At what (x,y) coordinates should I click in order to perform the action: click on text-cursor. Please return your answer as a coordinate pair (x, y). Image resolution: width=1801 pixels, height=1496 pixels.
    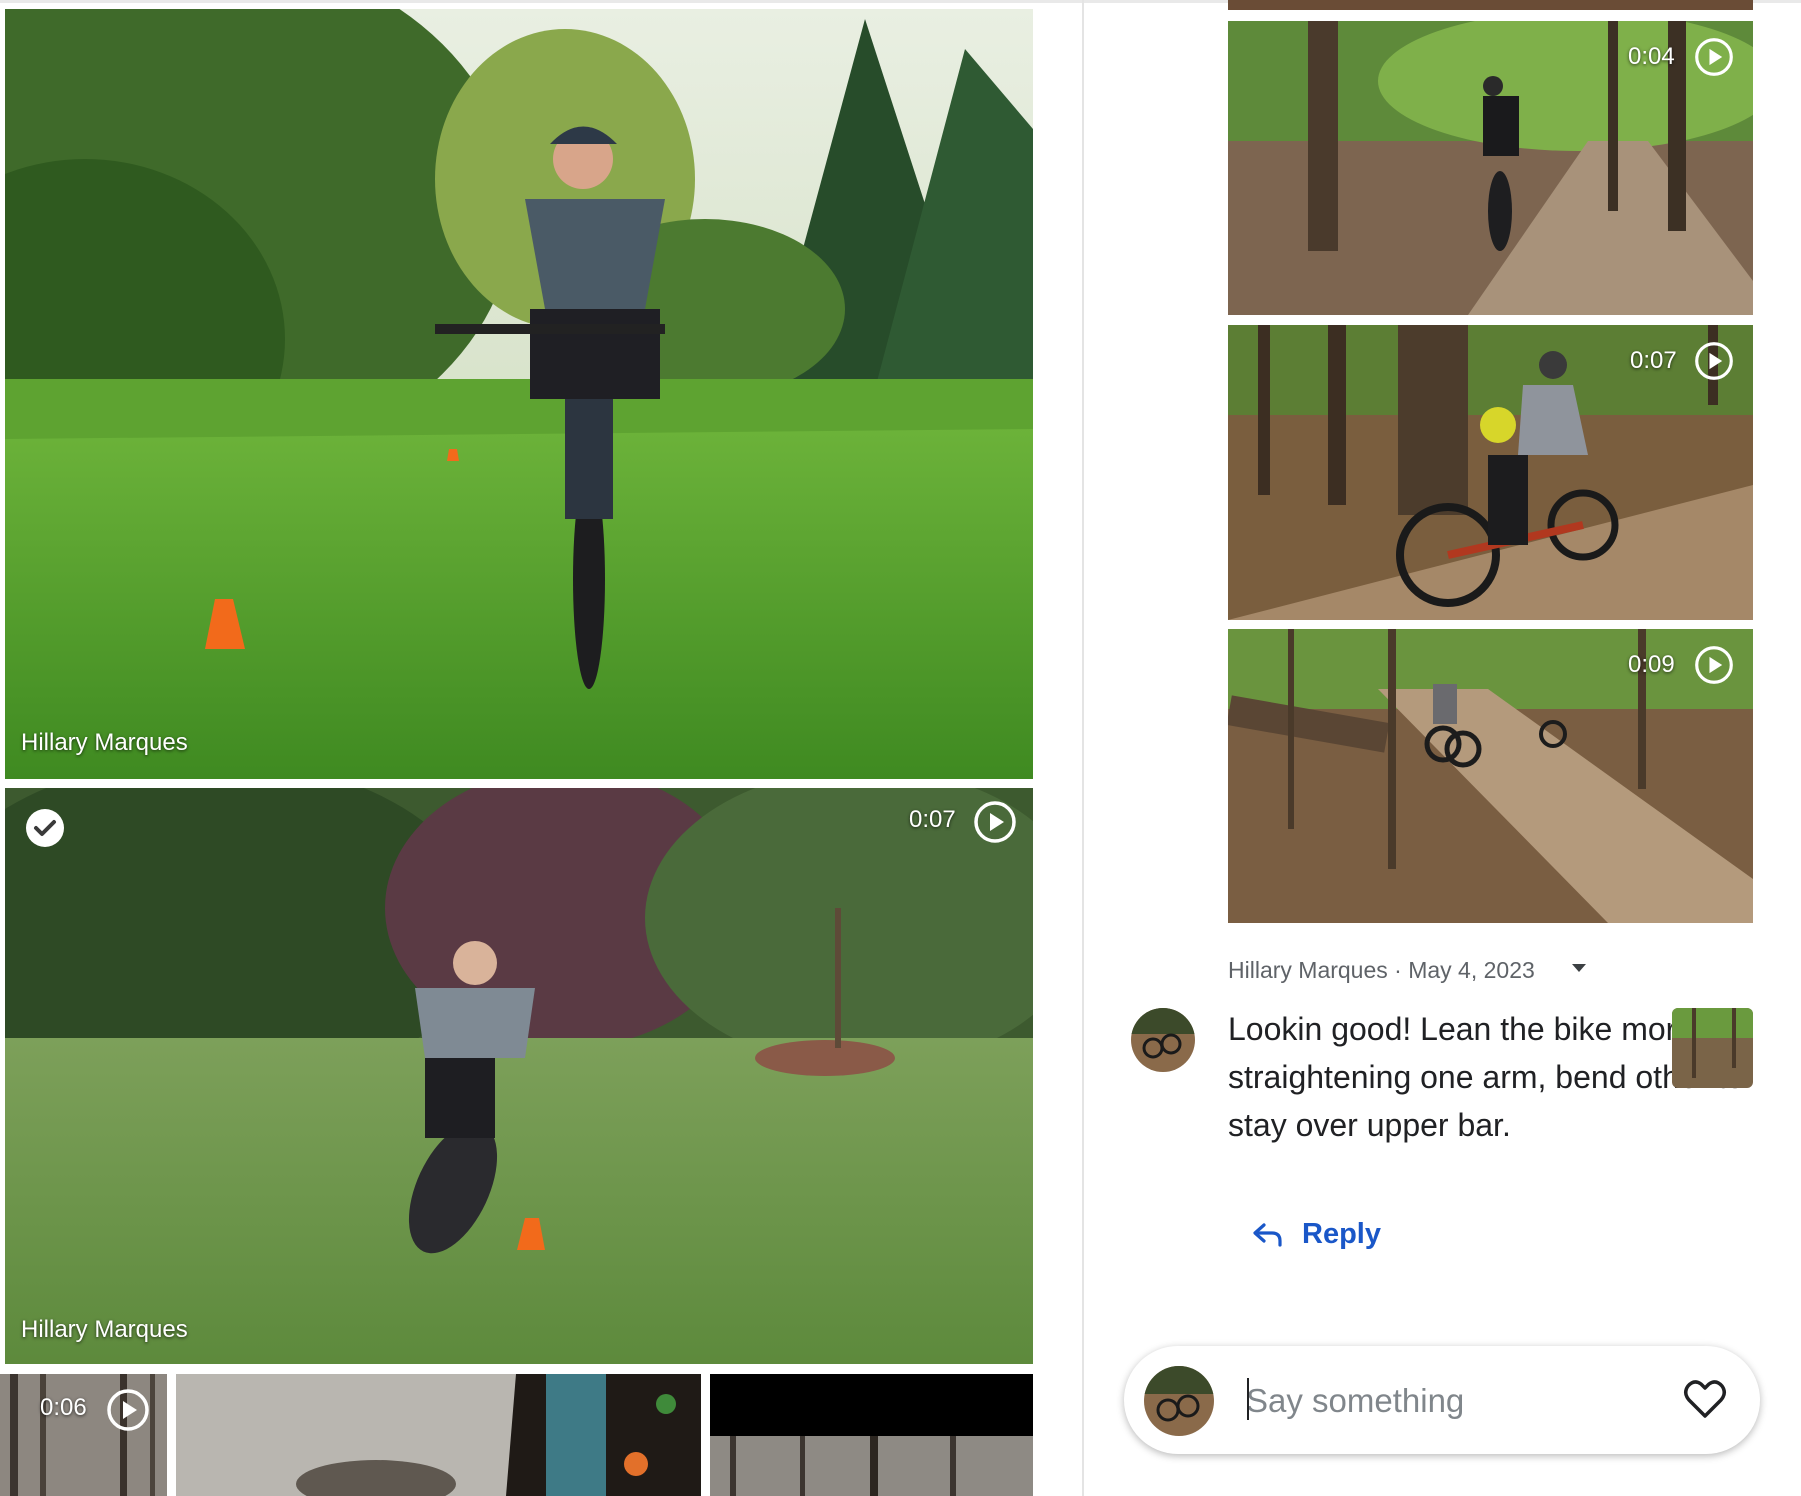
    Looking at the image, I should click on (1248, 1399).